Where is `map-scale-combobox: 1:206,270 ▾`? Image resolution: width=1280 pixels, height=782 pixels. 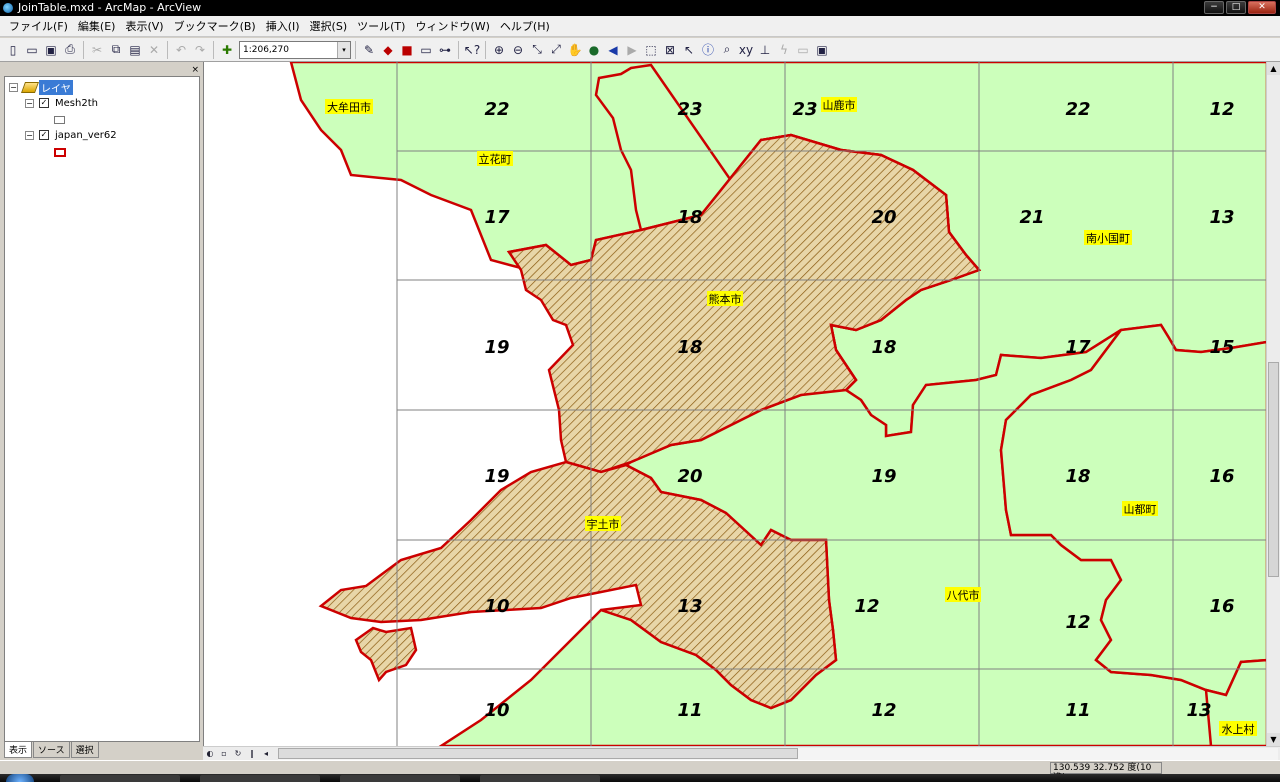
map-scale-combobox: 1:206,270 ▾ is located at coordinates (295, 49).